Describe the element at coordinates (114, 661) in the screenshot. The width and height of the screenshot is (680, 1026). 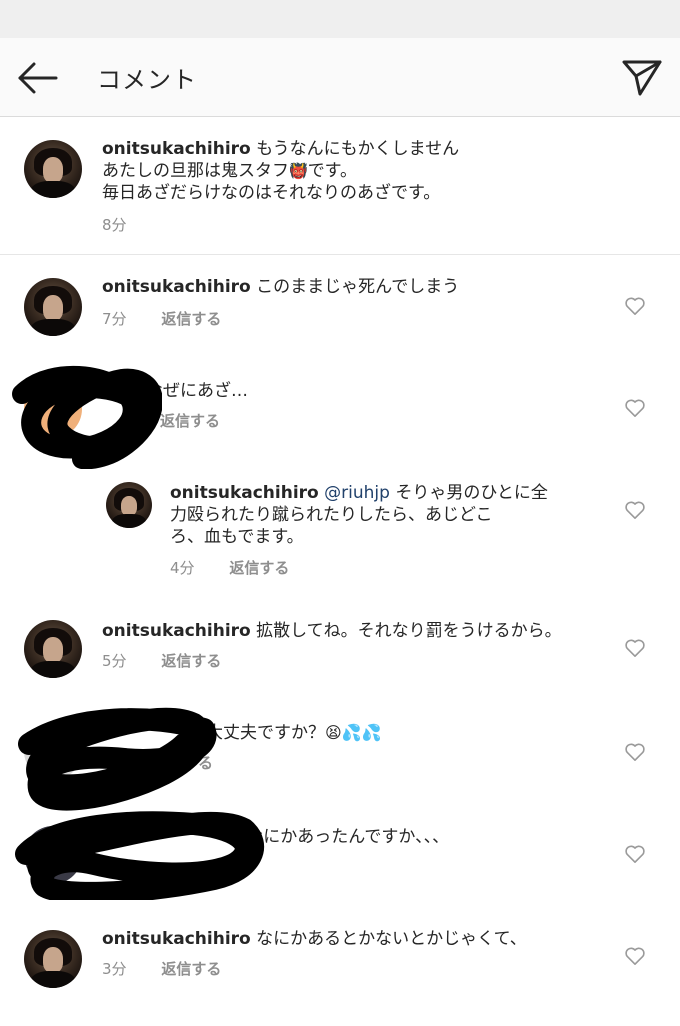
I see `timestamp: 5分` at that location.